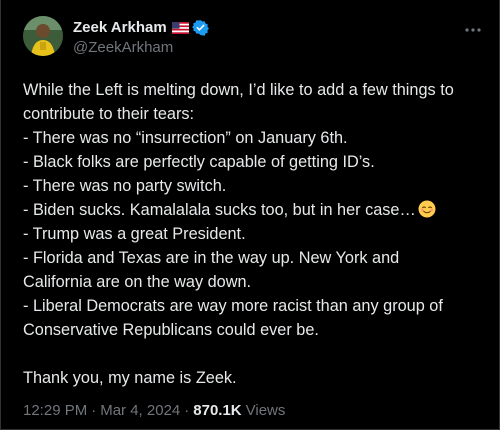 The image size is (500, 430). I want to click on author-handle: @ZeekArkham, so click(141, 49).